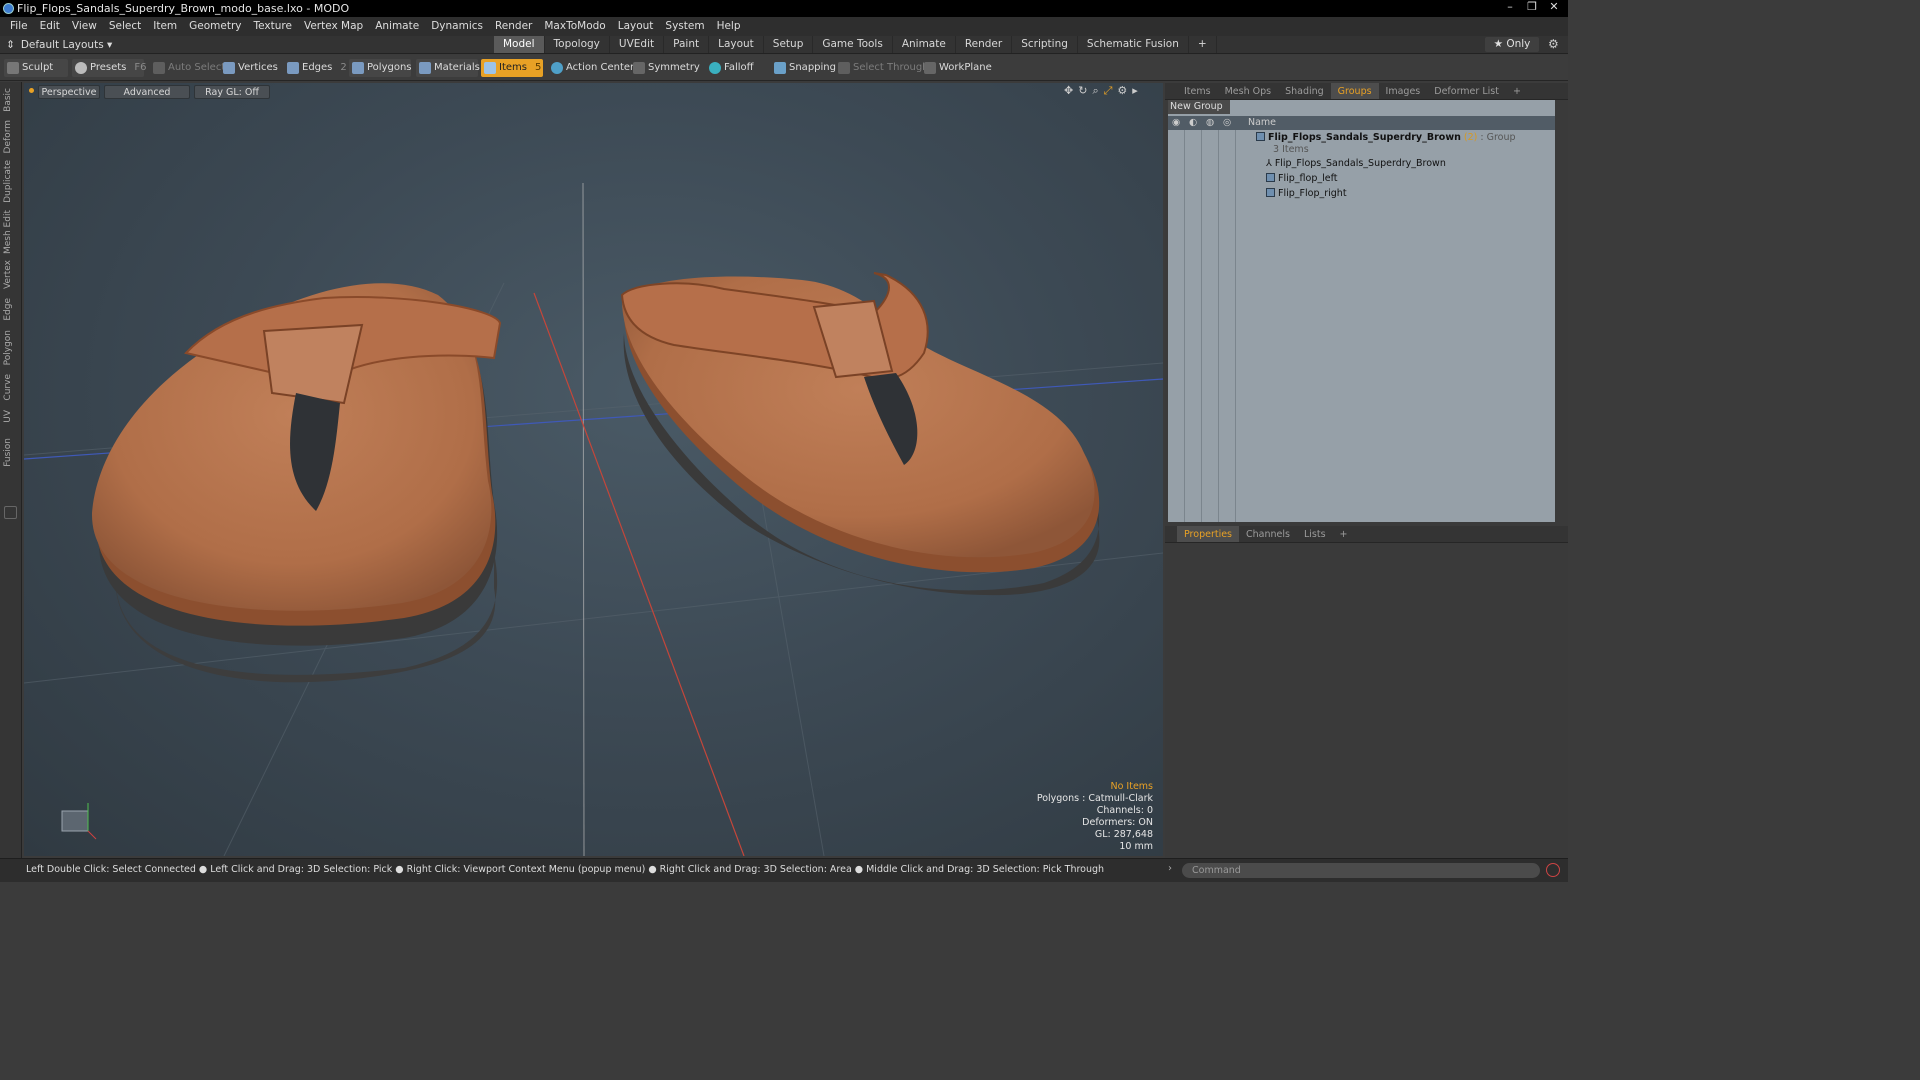  What do you see at coordinates (1203, 44) in the screenshot?
I see `add-tab-button: +` at bounding box center [1203, 44].